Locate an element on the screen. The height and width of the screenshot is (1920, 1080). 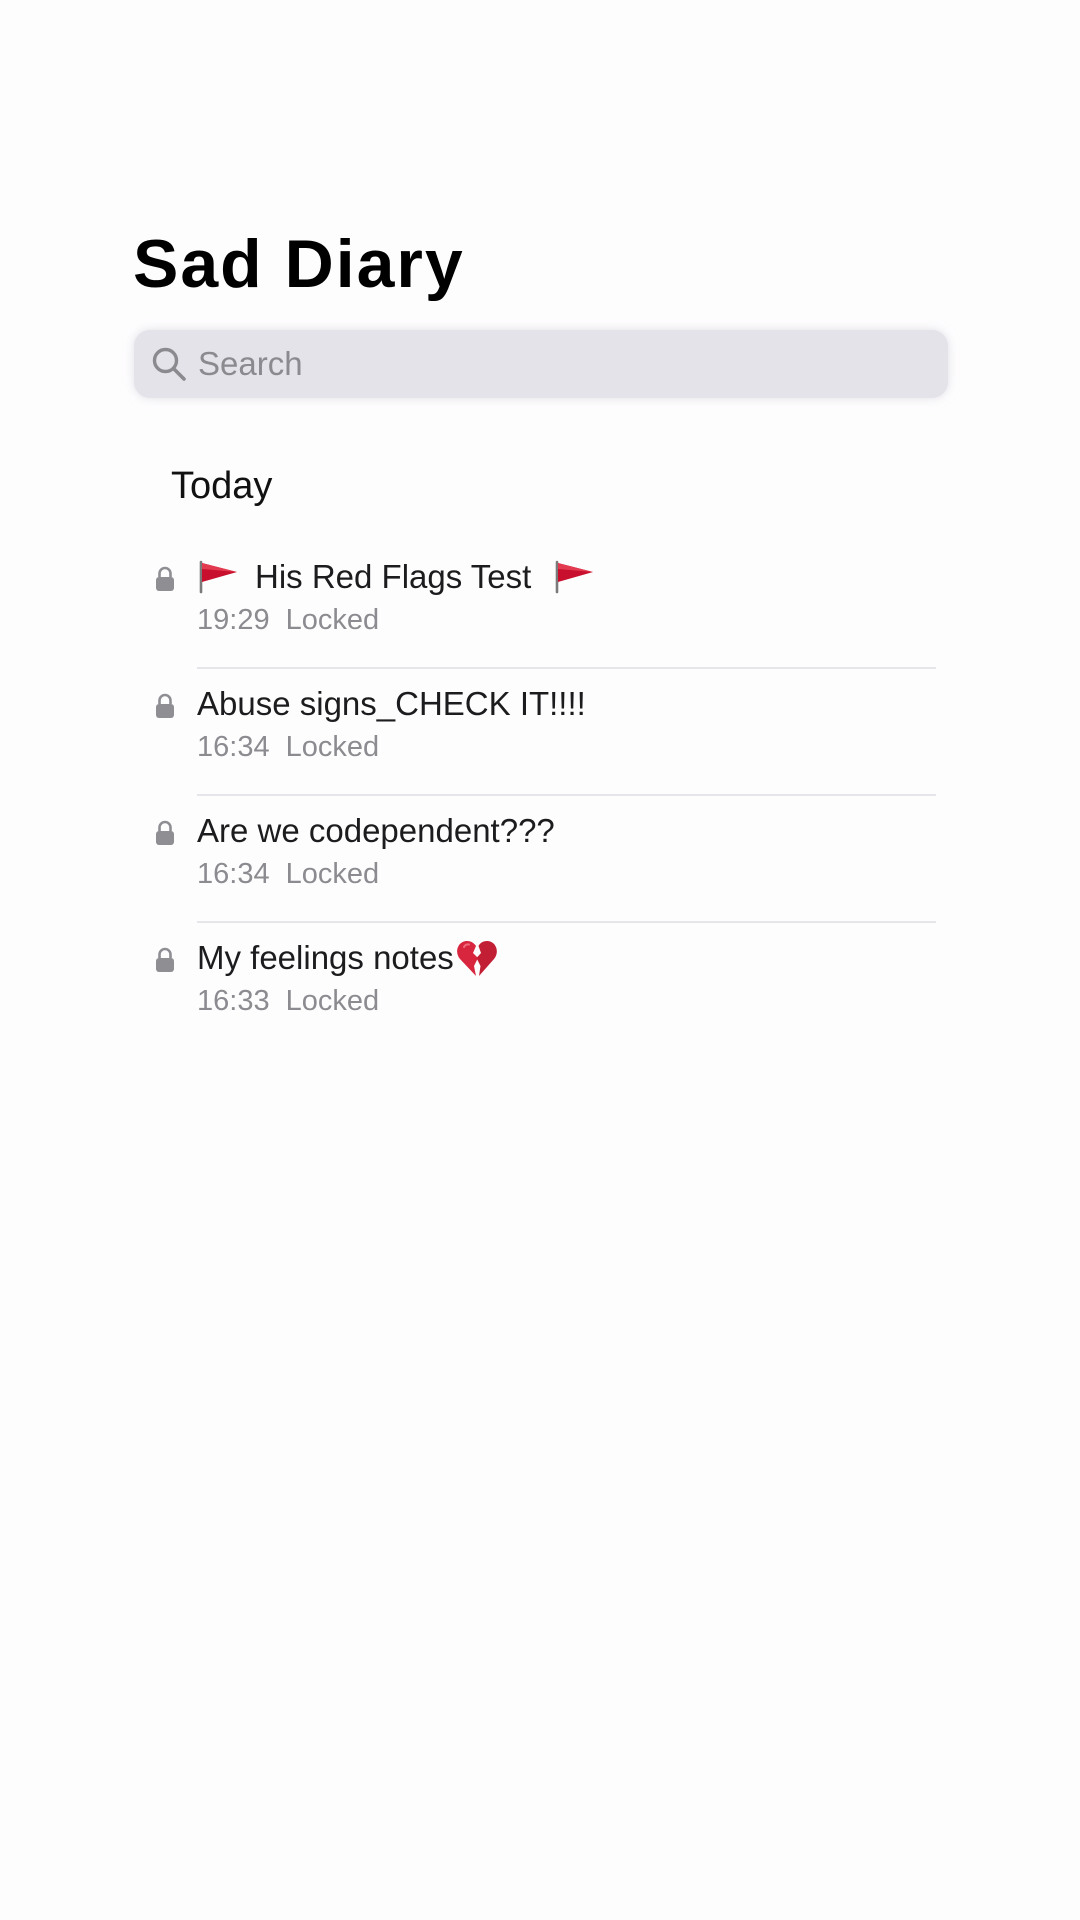
note-row: Abuse signs_CHECK IT!!!! 16:34 Locked is located at coordinates (540, 738).